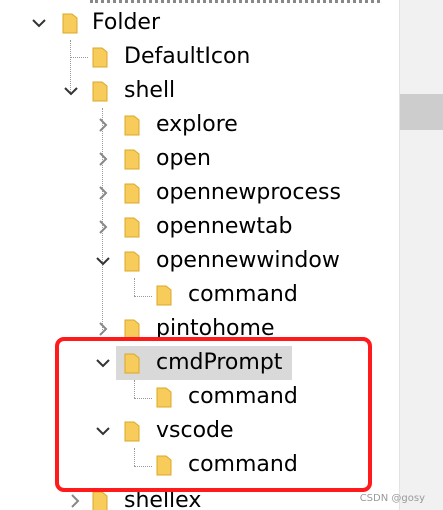 The width and height of the screenshot is (443, 510). What do you see at coordinates (224, 226) in the screenshot?
I see `tree-item-label: opennewtab` at bounding box center [224, 226].